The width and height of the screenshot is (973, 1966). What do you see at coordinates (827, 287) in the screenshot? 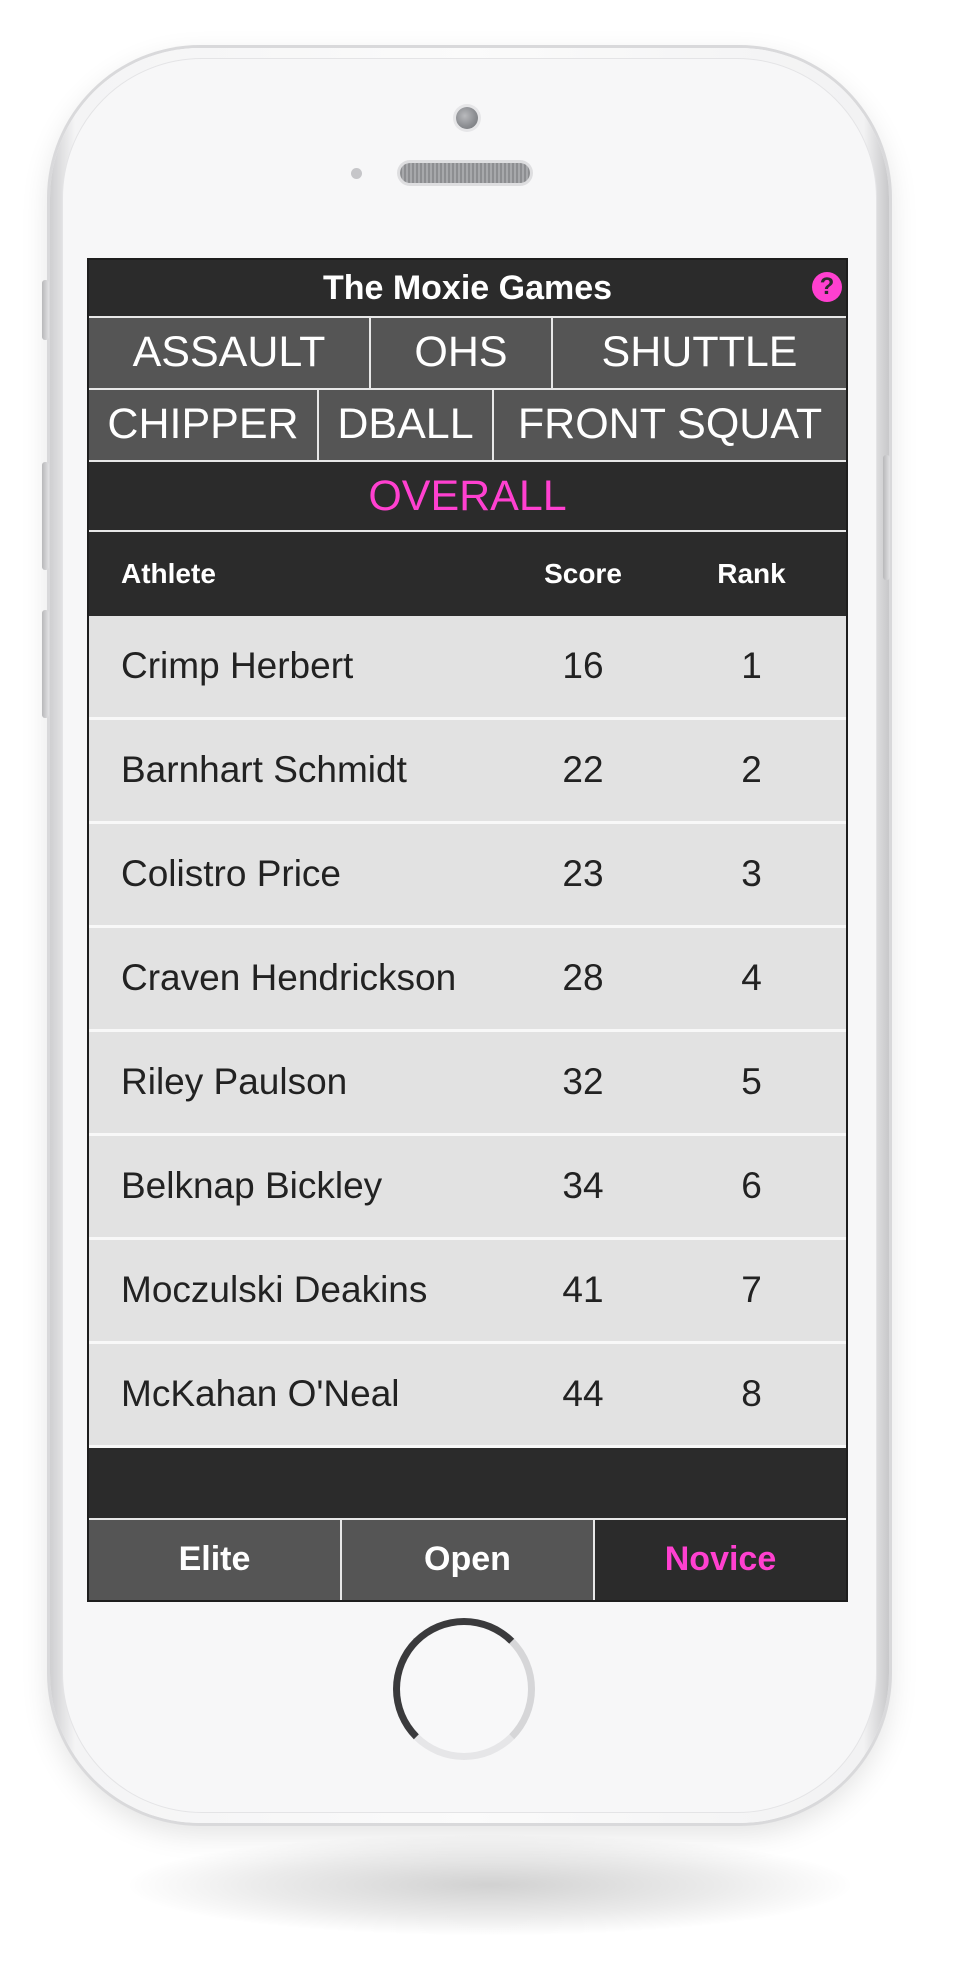
I see `help-icon: ?` at bounding box center [827, 287].